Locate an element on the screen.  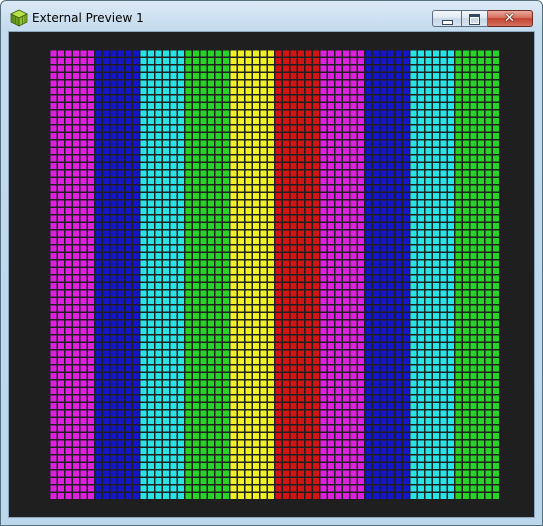
title-bar: External Preview 1 ✕ is located at coordinates (271, 16).